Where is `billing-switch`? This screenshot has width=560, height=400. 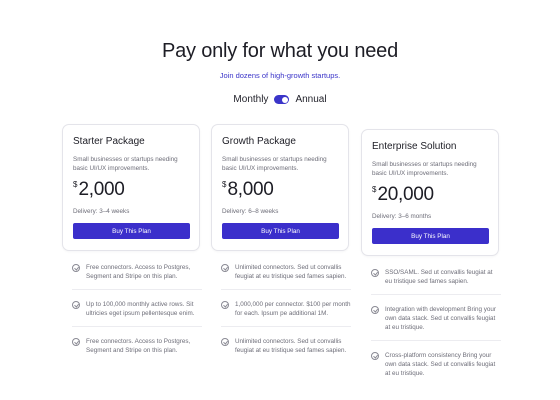 billing-switch is located at coordinates (282, 99).